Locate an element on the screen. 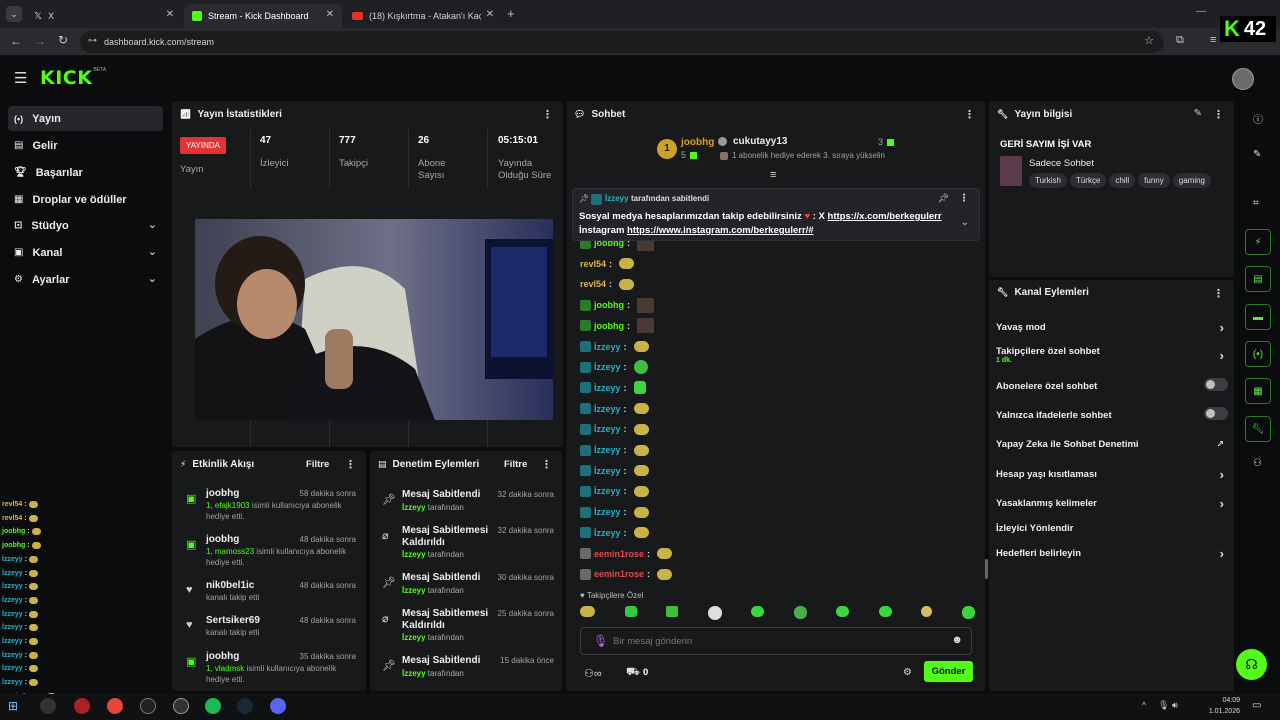  tag: chill is located at coordinates (1122, 180).